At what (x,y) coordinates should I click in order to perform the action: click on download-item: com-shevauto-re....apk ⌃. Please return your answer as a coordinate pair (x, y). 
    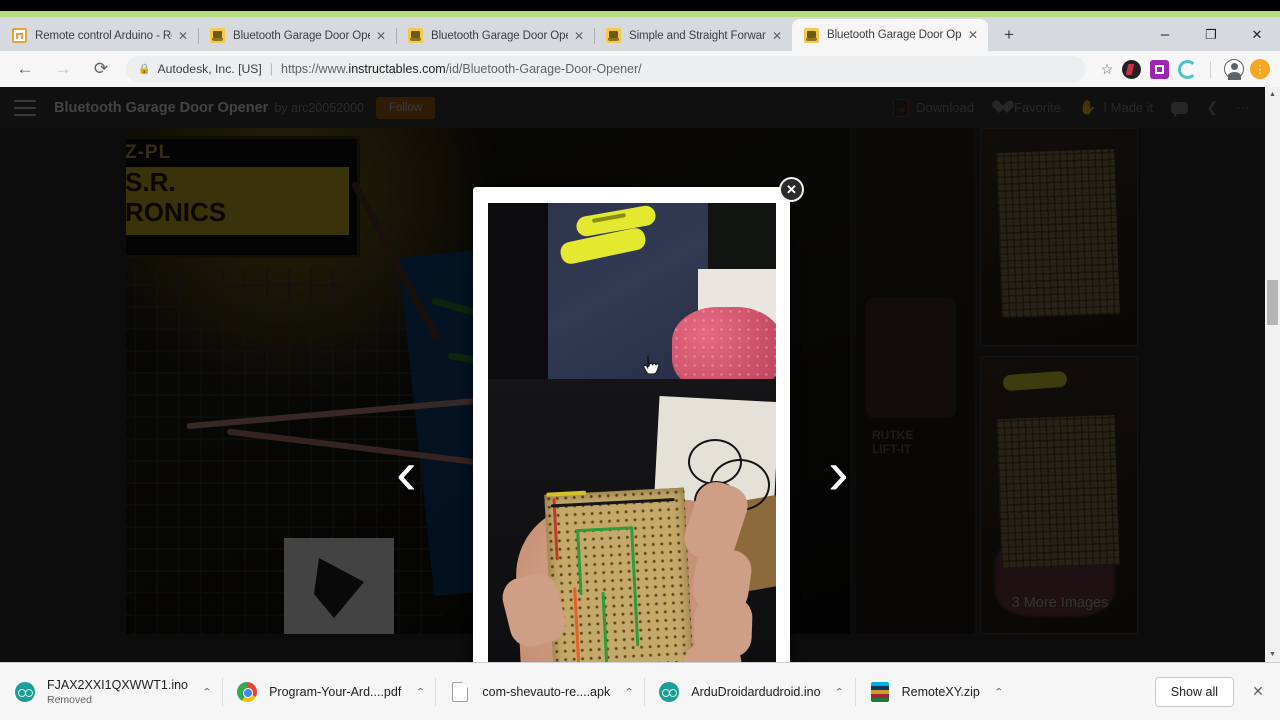
    Looking at the image, I should click on (539, 691).